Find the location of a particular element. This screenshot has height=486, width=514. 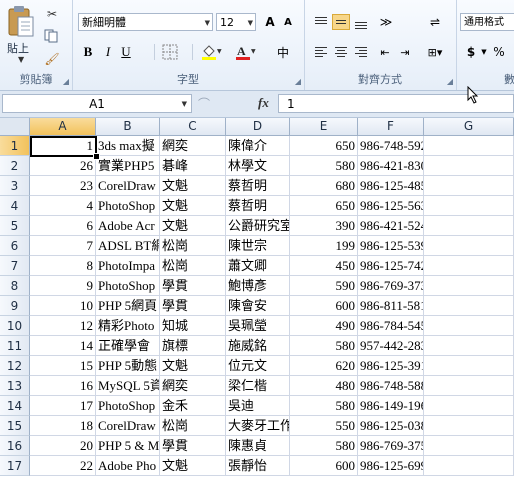

cell-c12: 文魁 is located at coordinates (193, 366).